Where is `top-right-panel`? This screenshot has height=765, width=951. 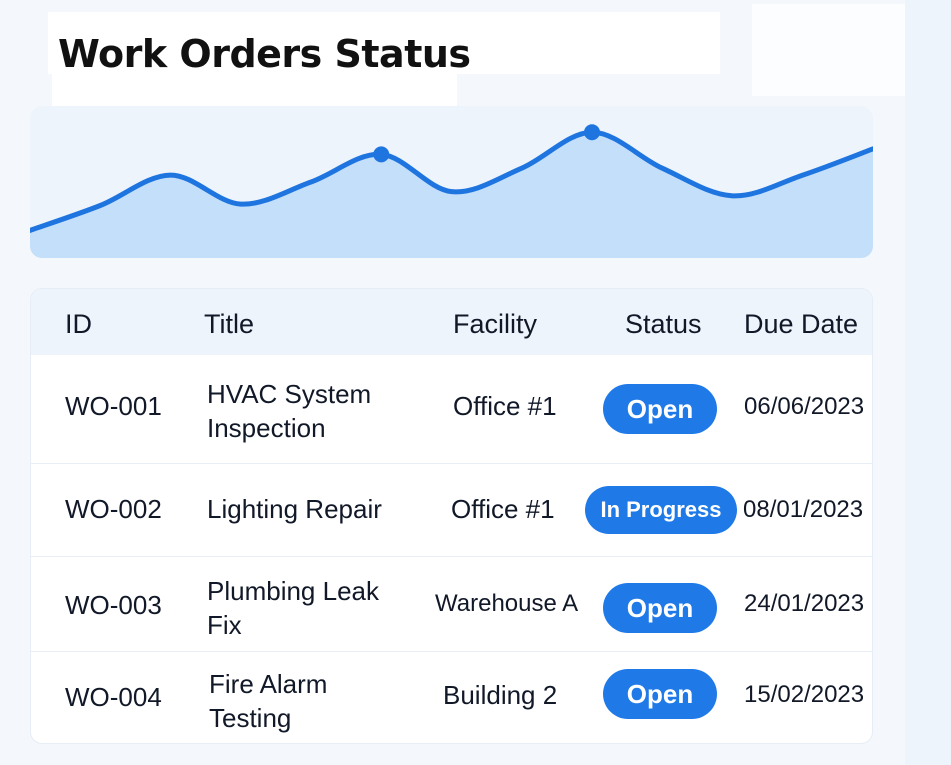 top-right-panel is located at coordinates (828, 50).